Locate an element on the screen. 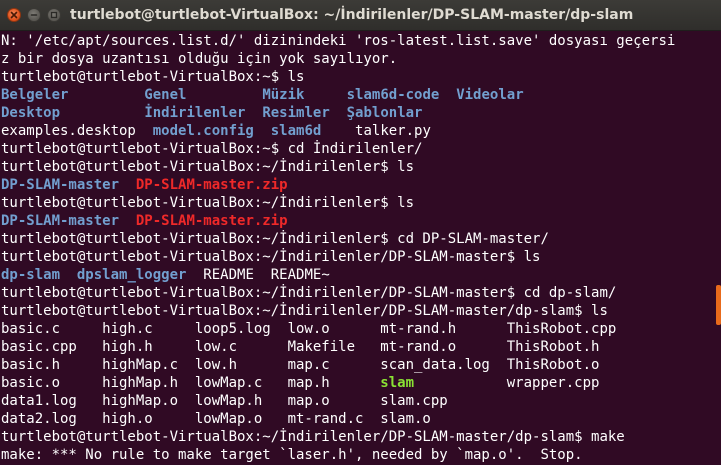 The image size is (721, 465). terminal-text: basic.o highMap.h lowMap.c map.h is located at coordinates (191, 383).